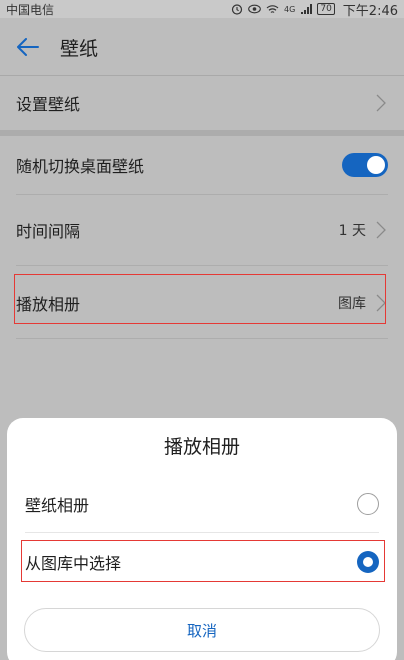 This screenshot has height=660, width=404. What do you see at coordinates (202, 230) in the screenshot?
I see `interval-row: 时间间隔 1 天` at bounding box center [202, 230].